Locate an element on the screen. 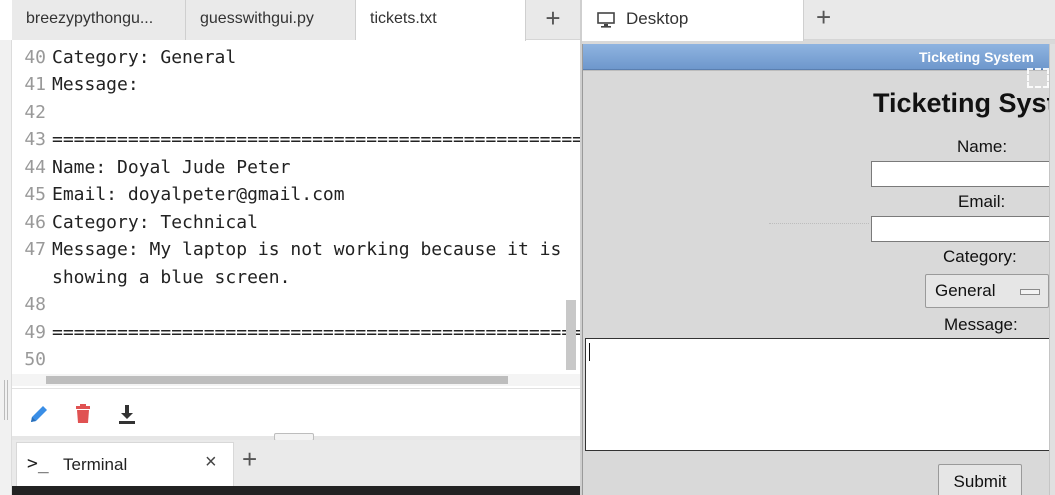 This screenshot has height=495, width=1055. desktop-tab-bar: Desktop + is located at coordinates (818, 20).